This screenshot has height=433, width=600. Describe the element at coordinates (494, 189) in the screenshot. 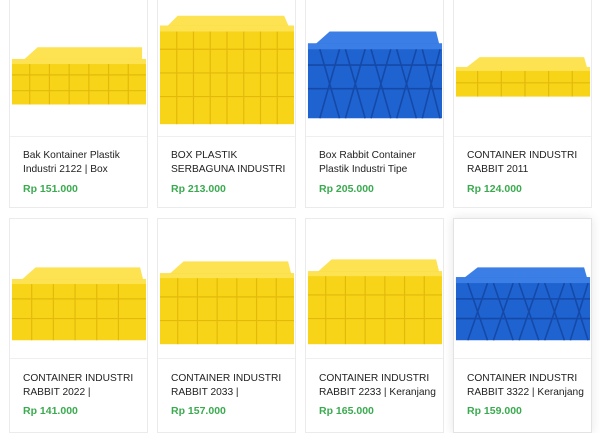

I see `product-price: Rp 124.000` at that location.